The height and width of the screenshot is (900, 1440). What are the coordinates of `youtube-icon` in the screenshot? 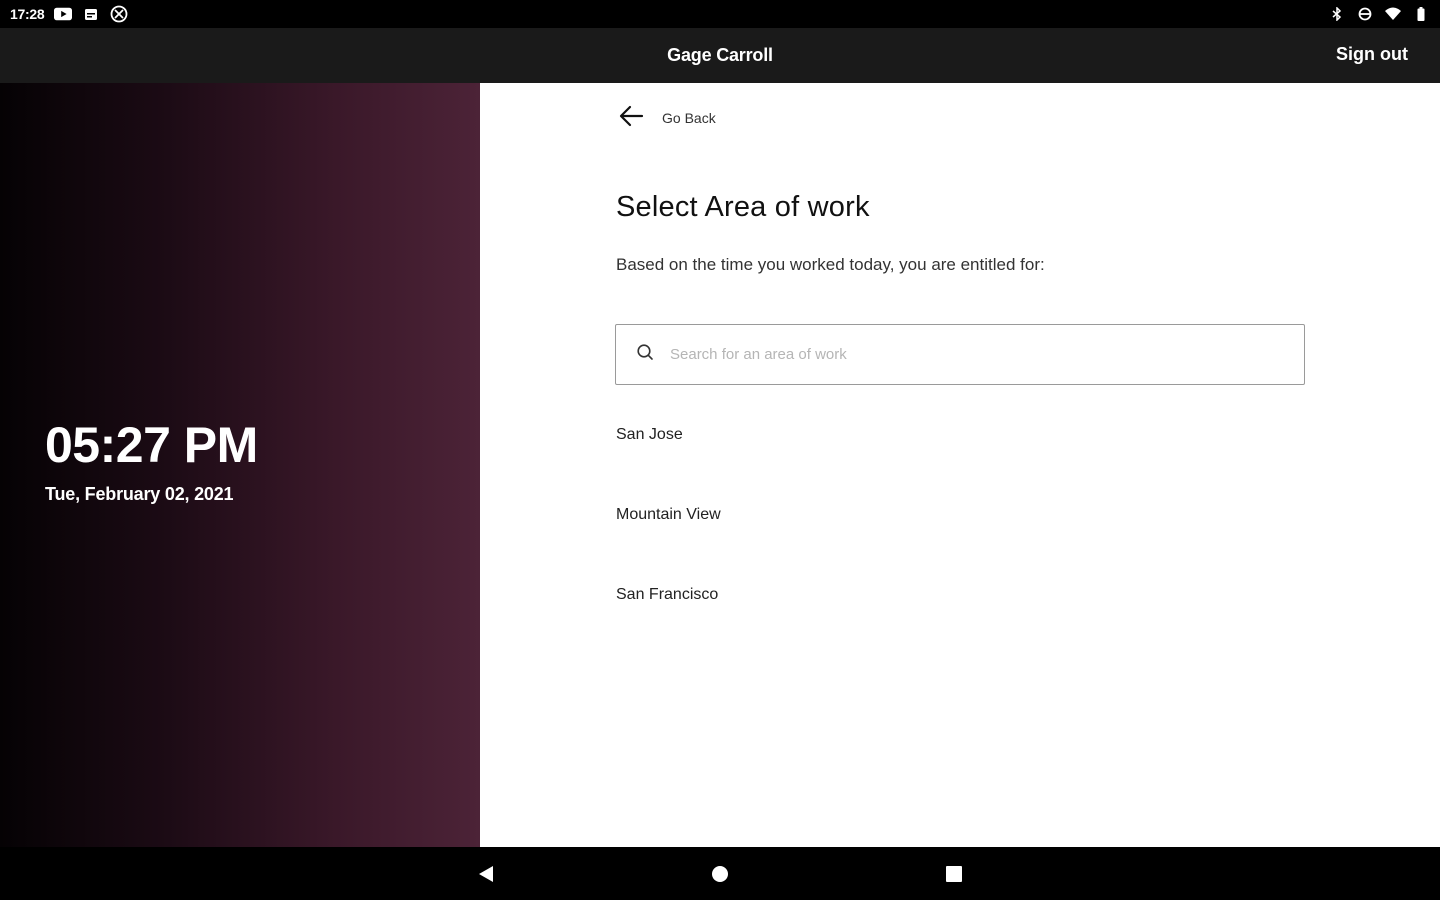 It's located at (63, 14).